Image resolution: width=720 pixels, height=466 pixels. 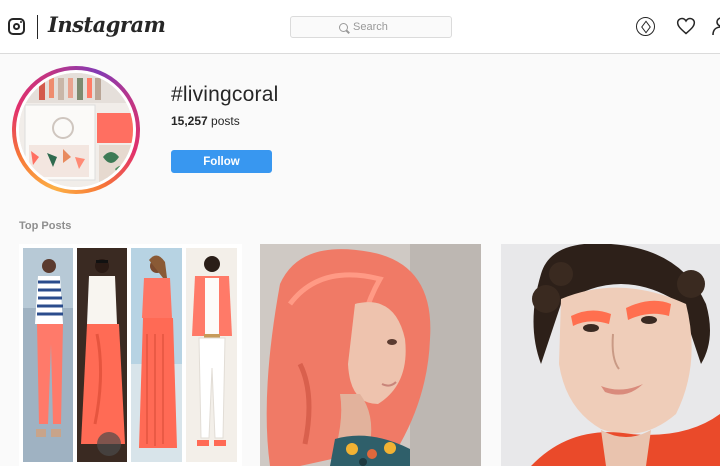 What do you see at coordinates (686, 26) in the screenshot?
I see `heart-icon` at bounding box center [686, 26].